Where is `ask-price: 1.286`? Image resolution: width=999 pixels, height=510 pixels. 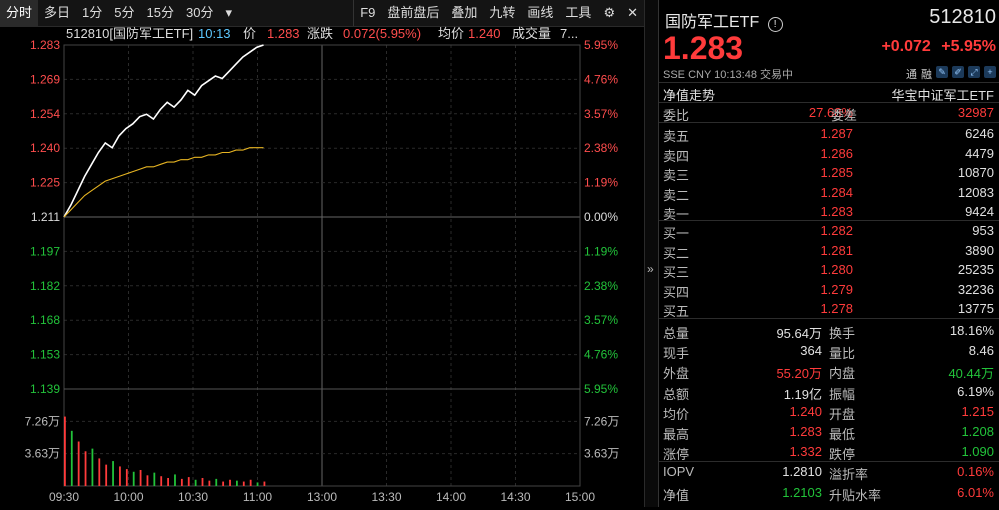
ask-price: 1.286 is located at coordinates (836, 153).